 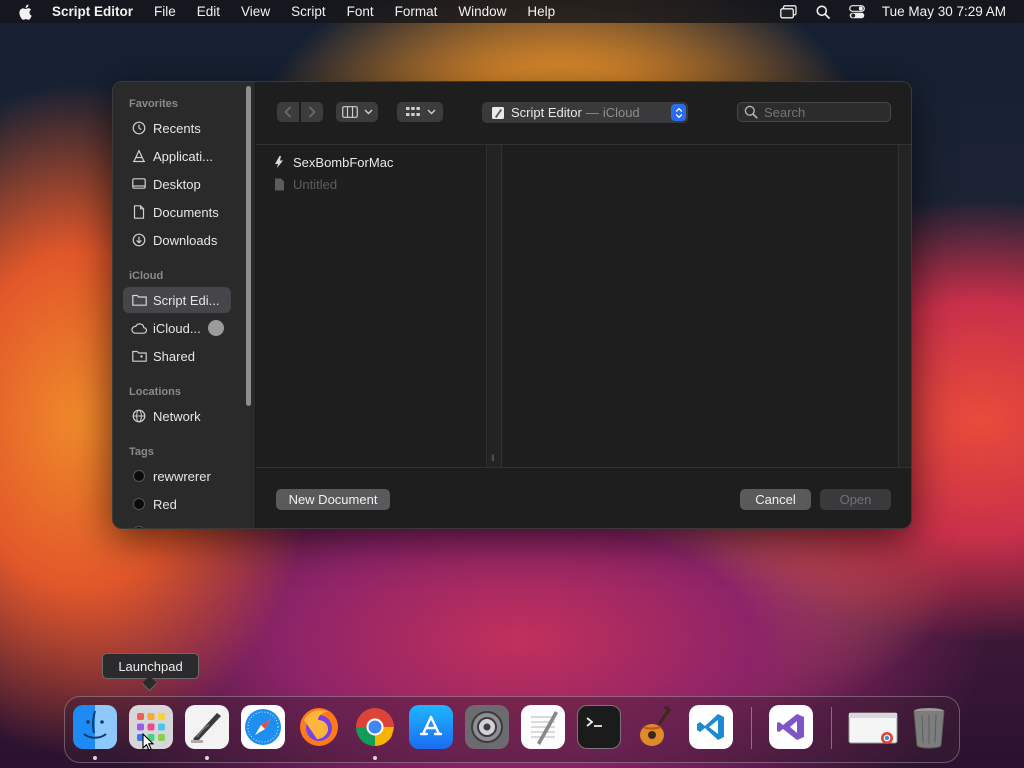 I want to click on sidebar-scrollbar, so click(x=248, y=246).